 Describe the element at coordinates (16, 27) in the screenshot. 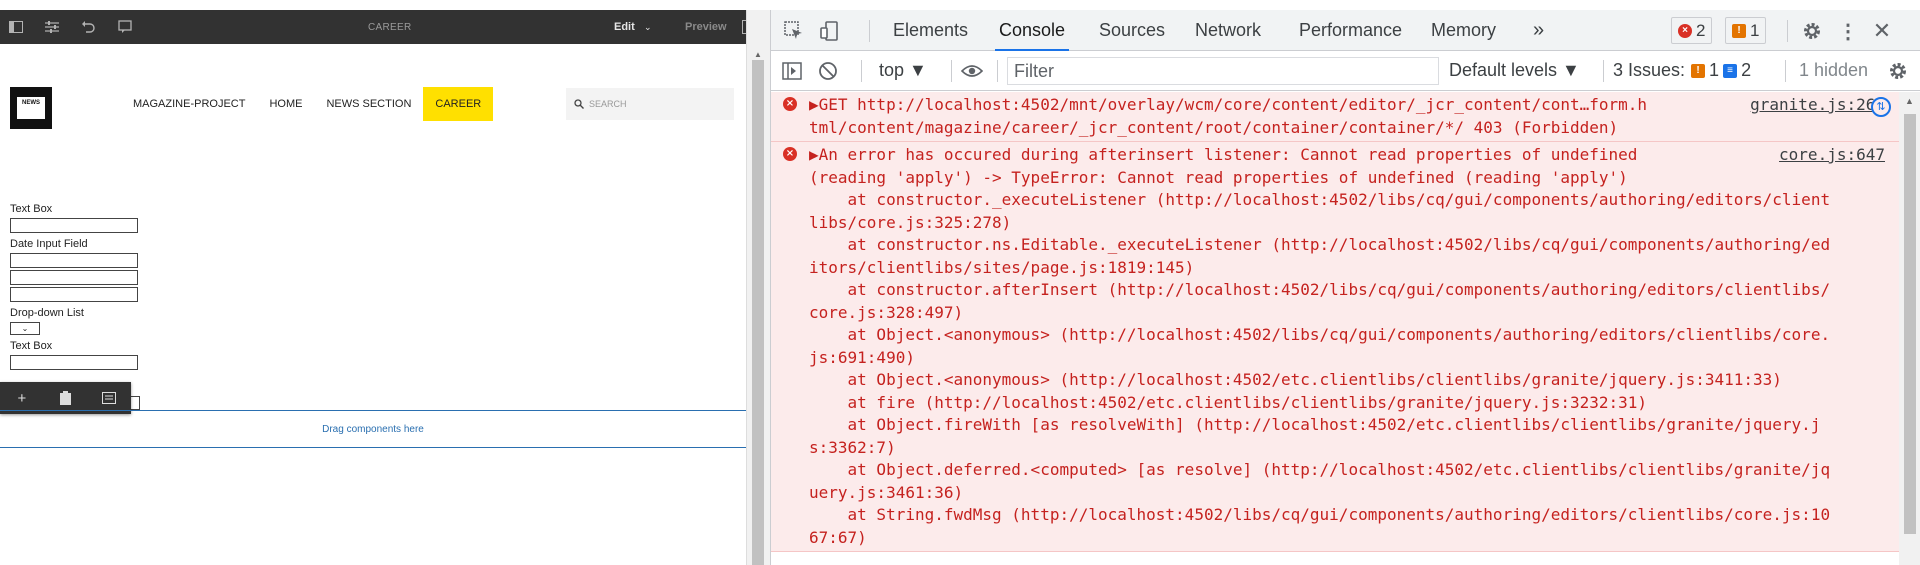

I see `side-panel-icon` at that location.